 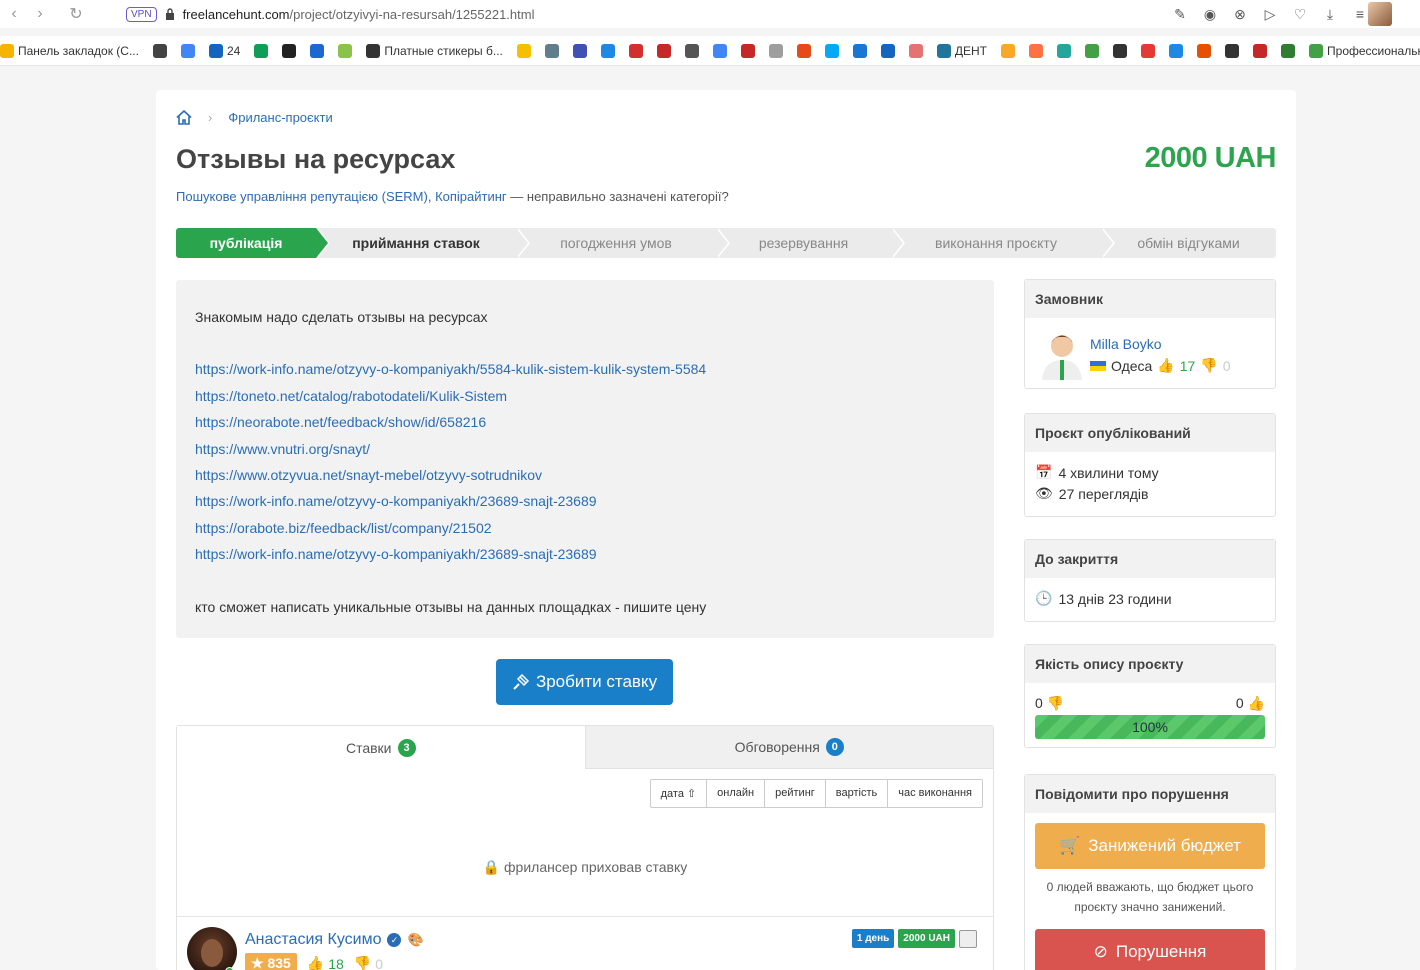 I want to click on url-host: freelancehunt.com, so click(x=236, y=14).